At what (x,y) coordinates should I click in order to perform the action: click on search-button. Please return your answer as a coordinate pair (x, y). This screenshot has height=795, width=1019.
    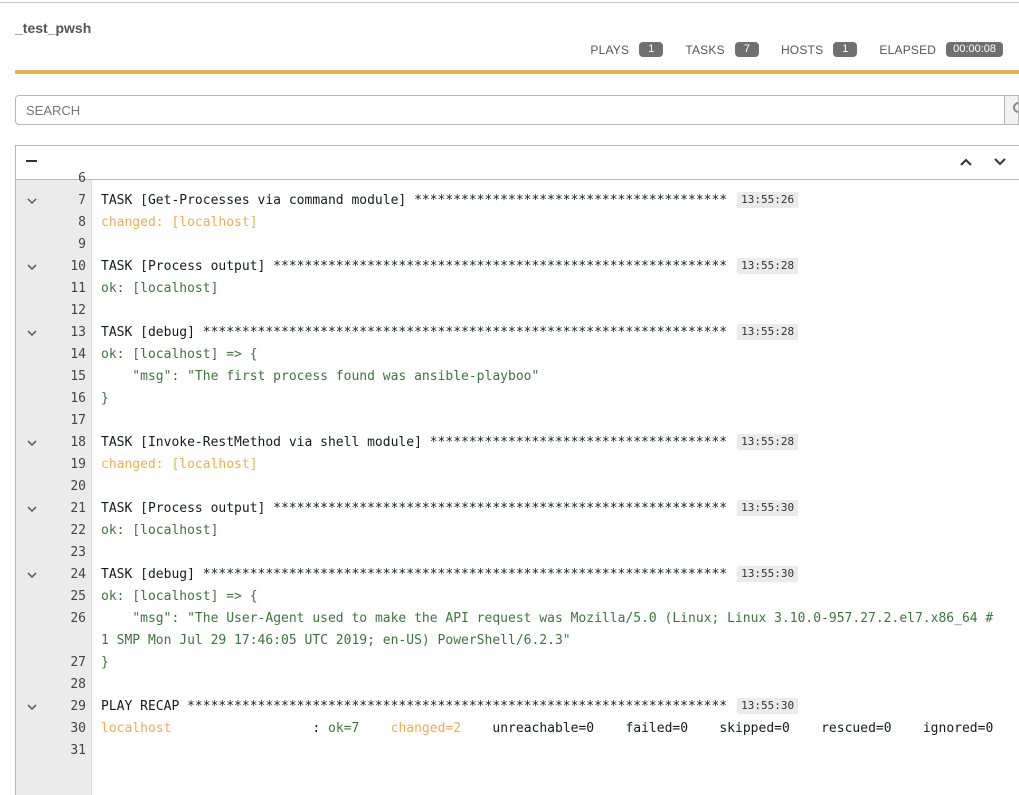
    Looking at the image, I should click on (1011, 110).